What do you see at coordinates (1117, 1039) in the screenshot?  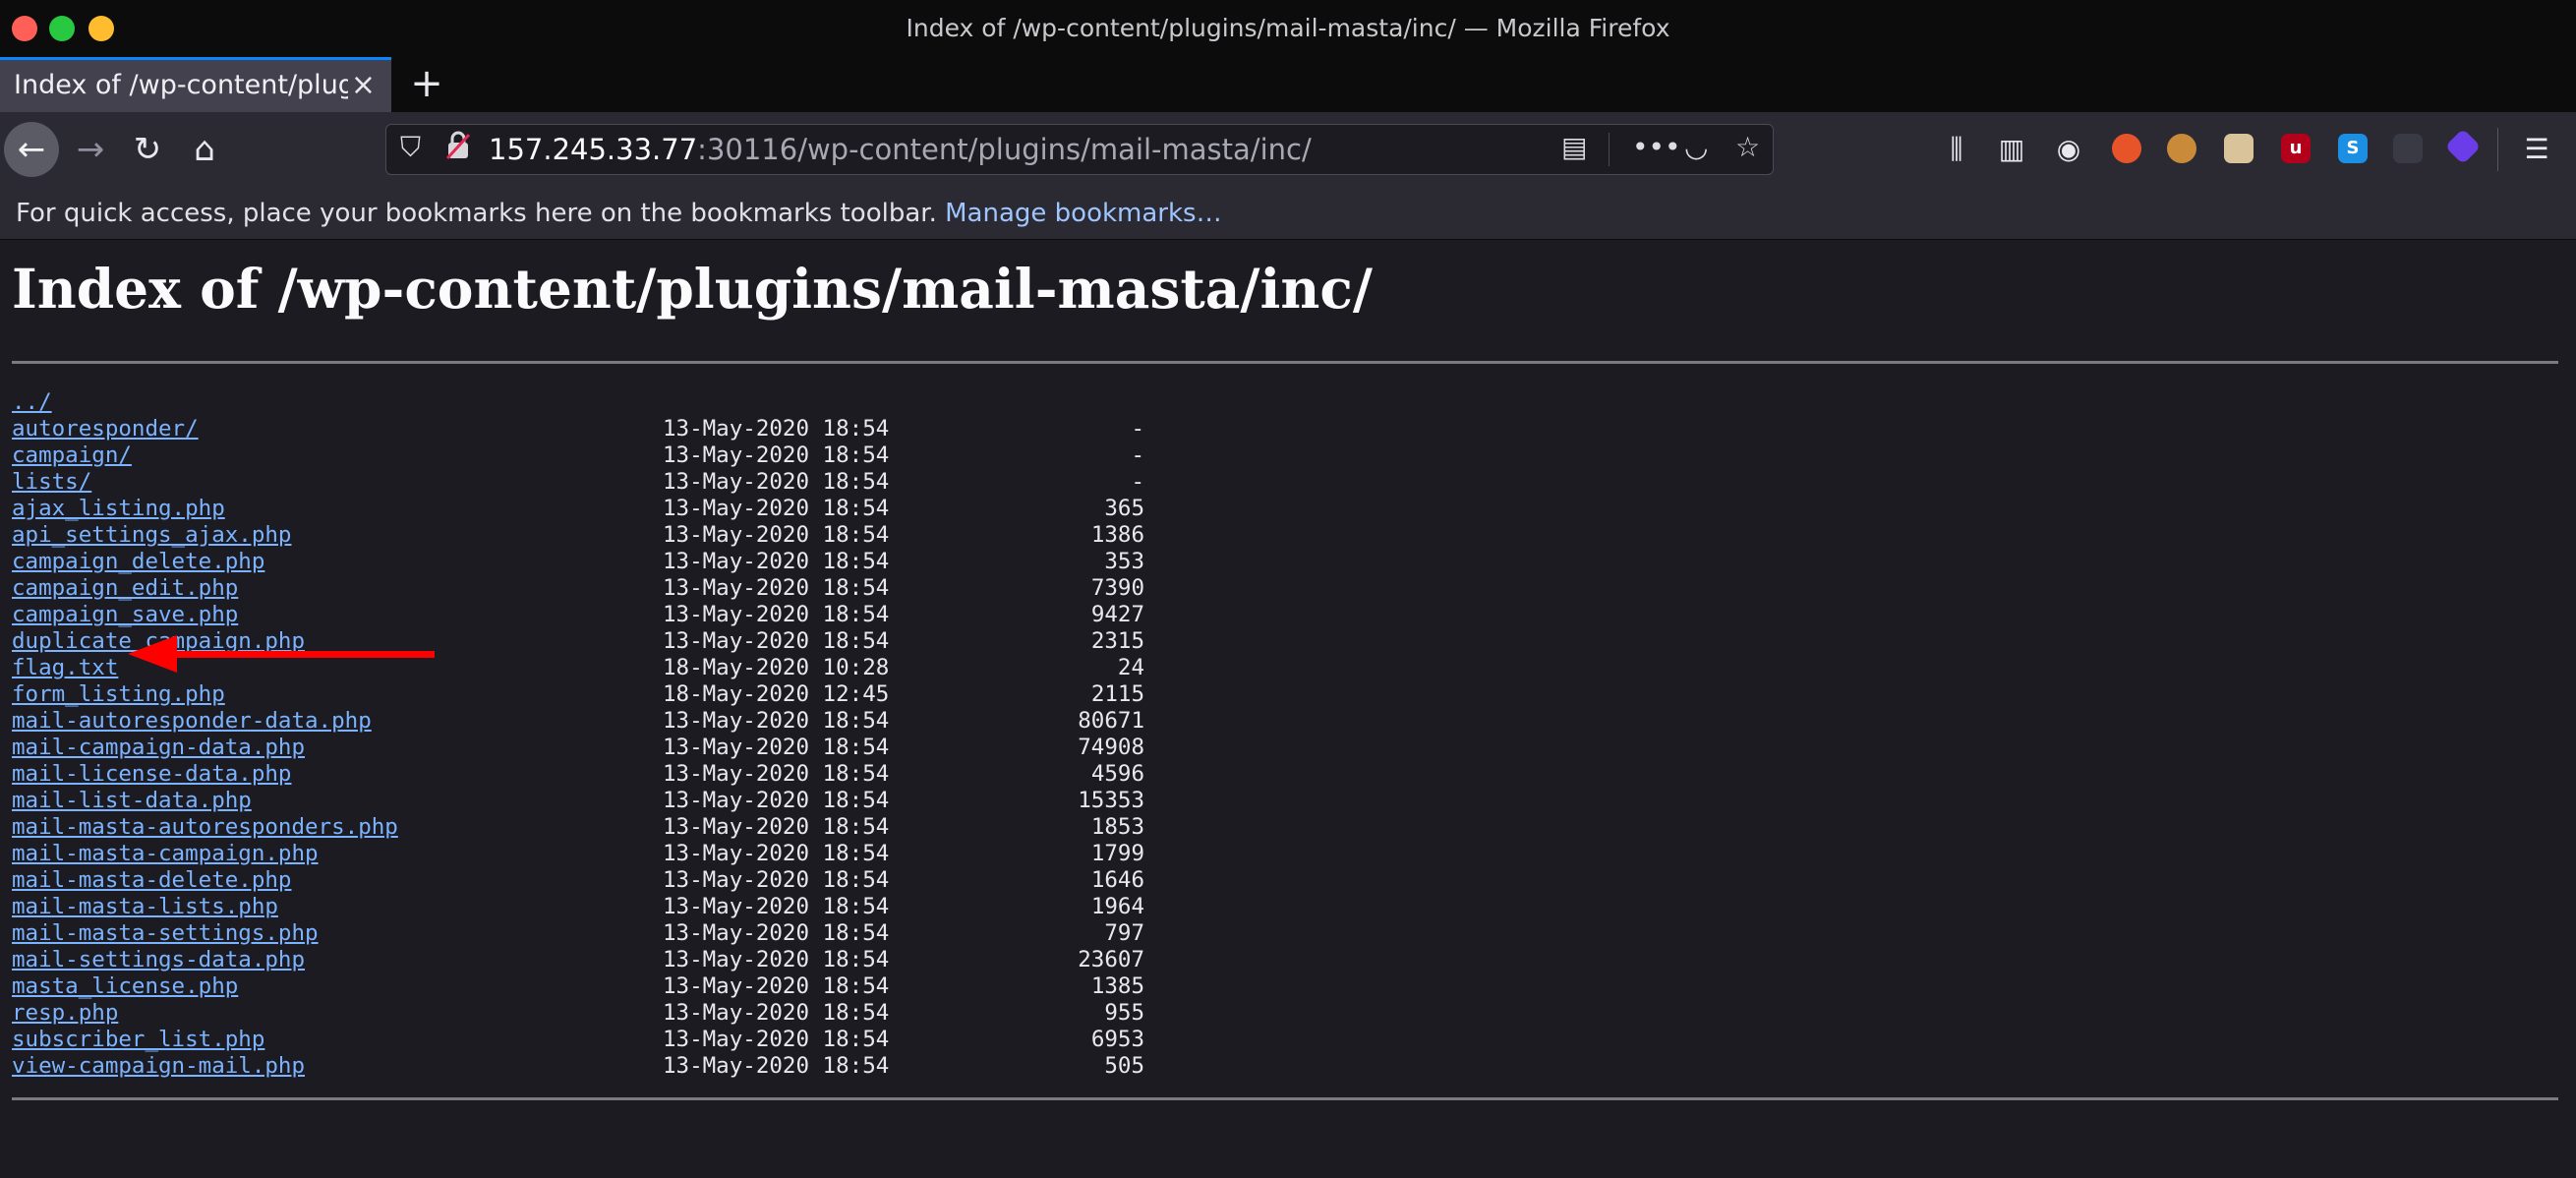 I see `file-size: 6953` at bounding box center [1117, 1039].